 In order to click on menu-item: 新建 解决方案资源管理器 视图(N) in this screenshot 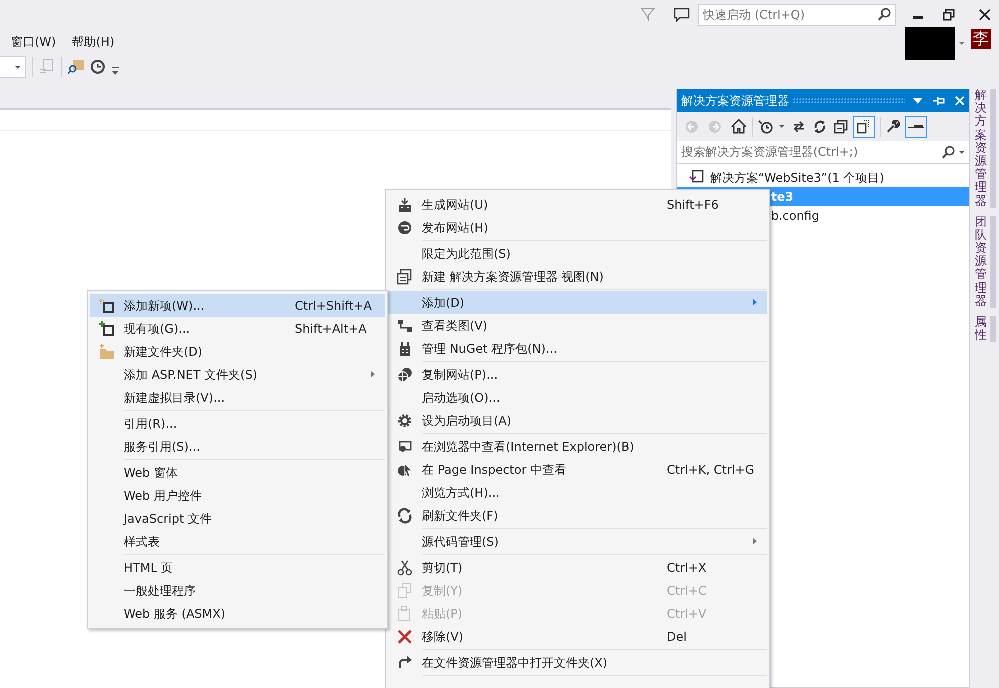, I will do `click(577, 276)`.